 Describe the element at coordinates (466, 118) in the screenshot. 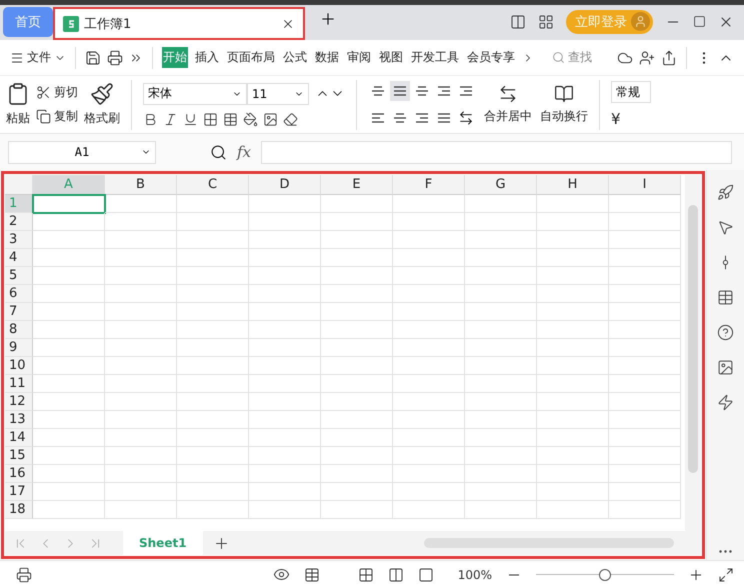

I see `distribute-icon` at that location.